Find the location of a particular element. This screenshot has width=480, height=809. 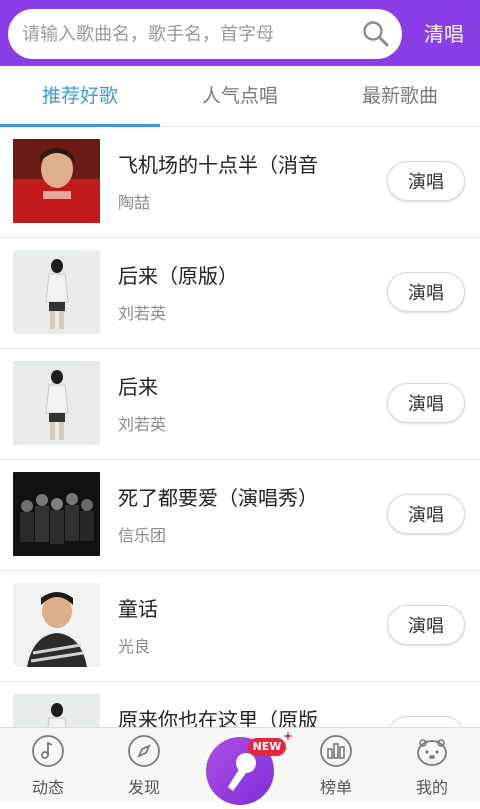

list-item: 死了都要爱（演唱秀） 信乐团 演唱 is located at coordinates (240, 515).